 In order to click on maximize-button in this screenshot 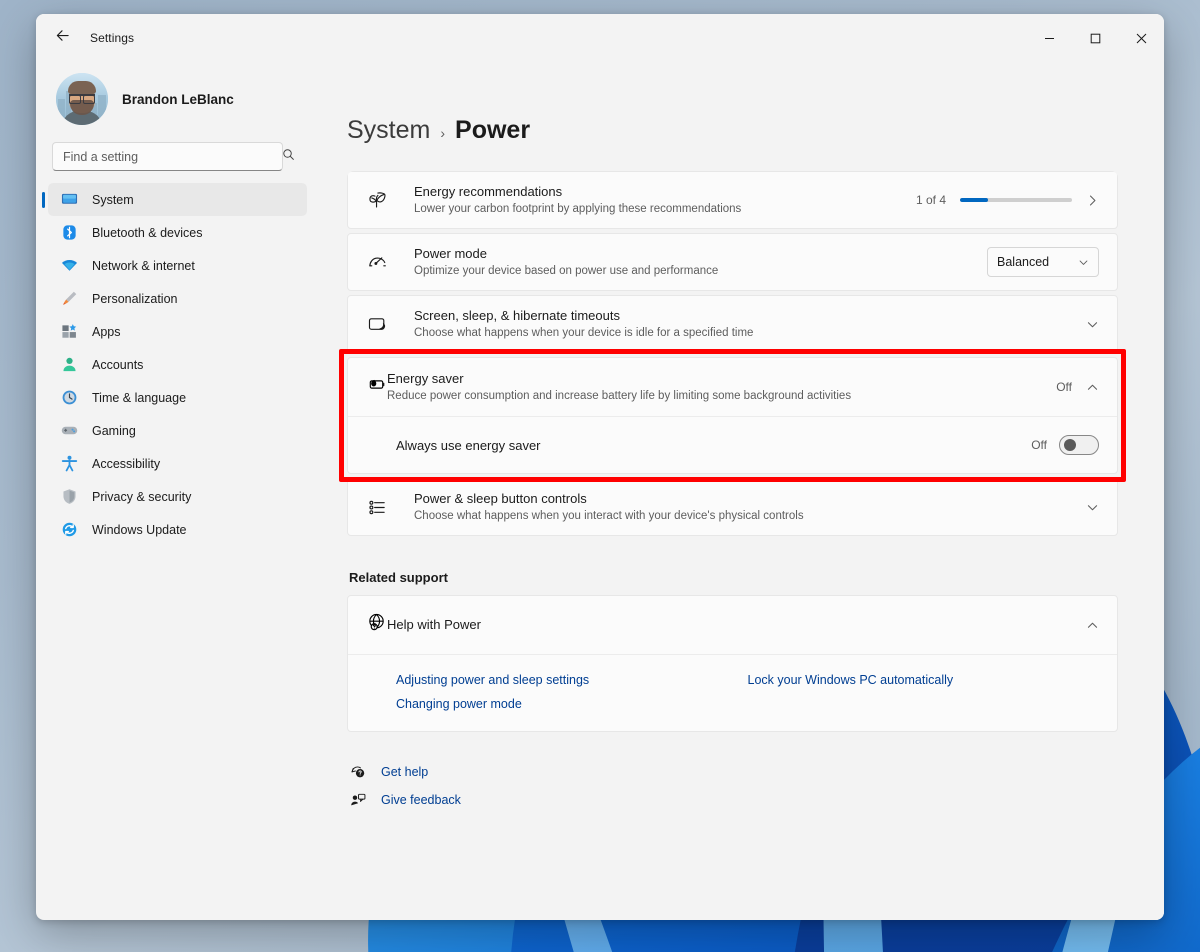, I will do `click(1095, 38)`.